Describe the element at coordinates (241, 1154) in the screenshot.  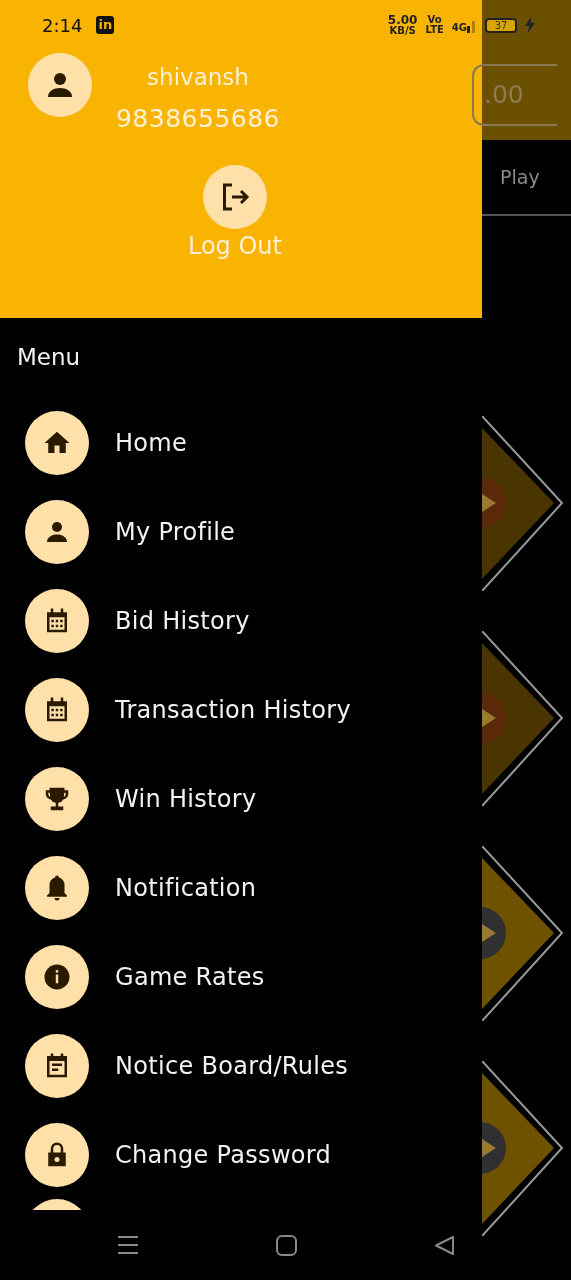
I see `menu-item: Change Password` at that location.